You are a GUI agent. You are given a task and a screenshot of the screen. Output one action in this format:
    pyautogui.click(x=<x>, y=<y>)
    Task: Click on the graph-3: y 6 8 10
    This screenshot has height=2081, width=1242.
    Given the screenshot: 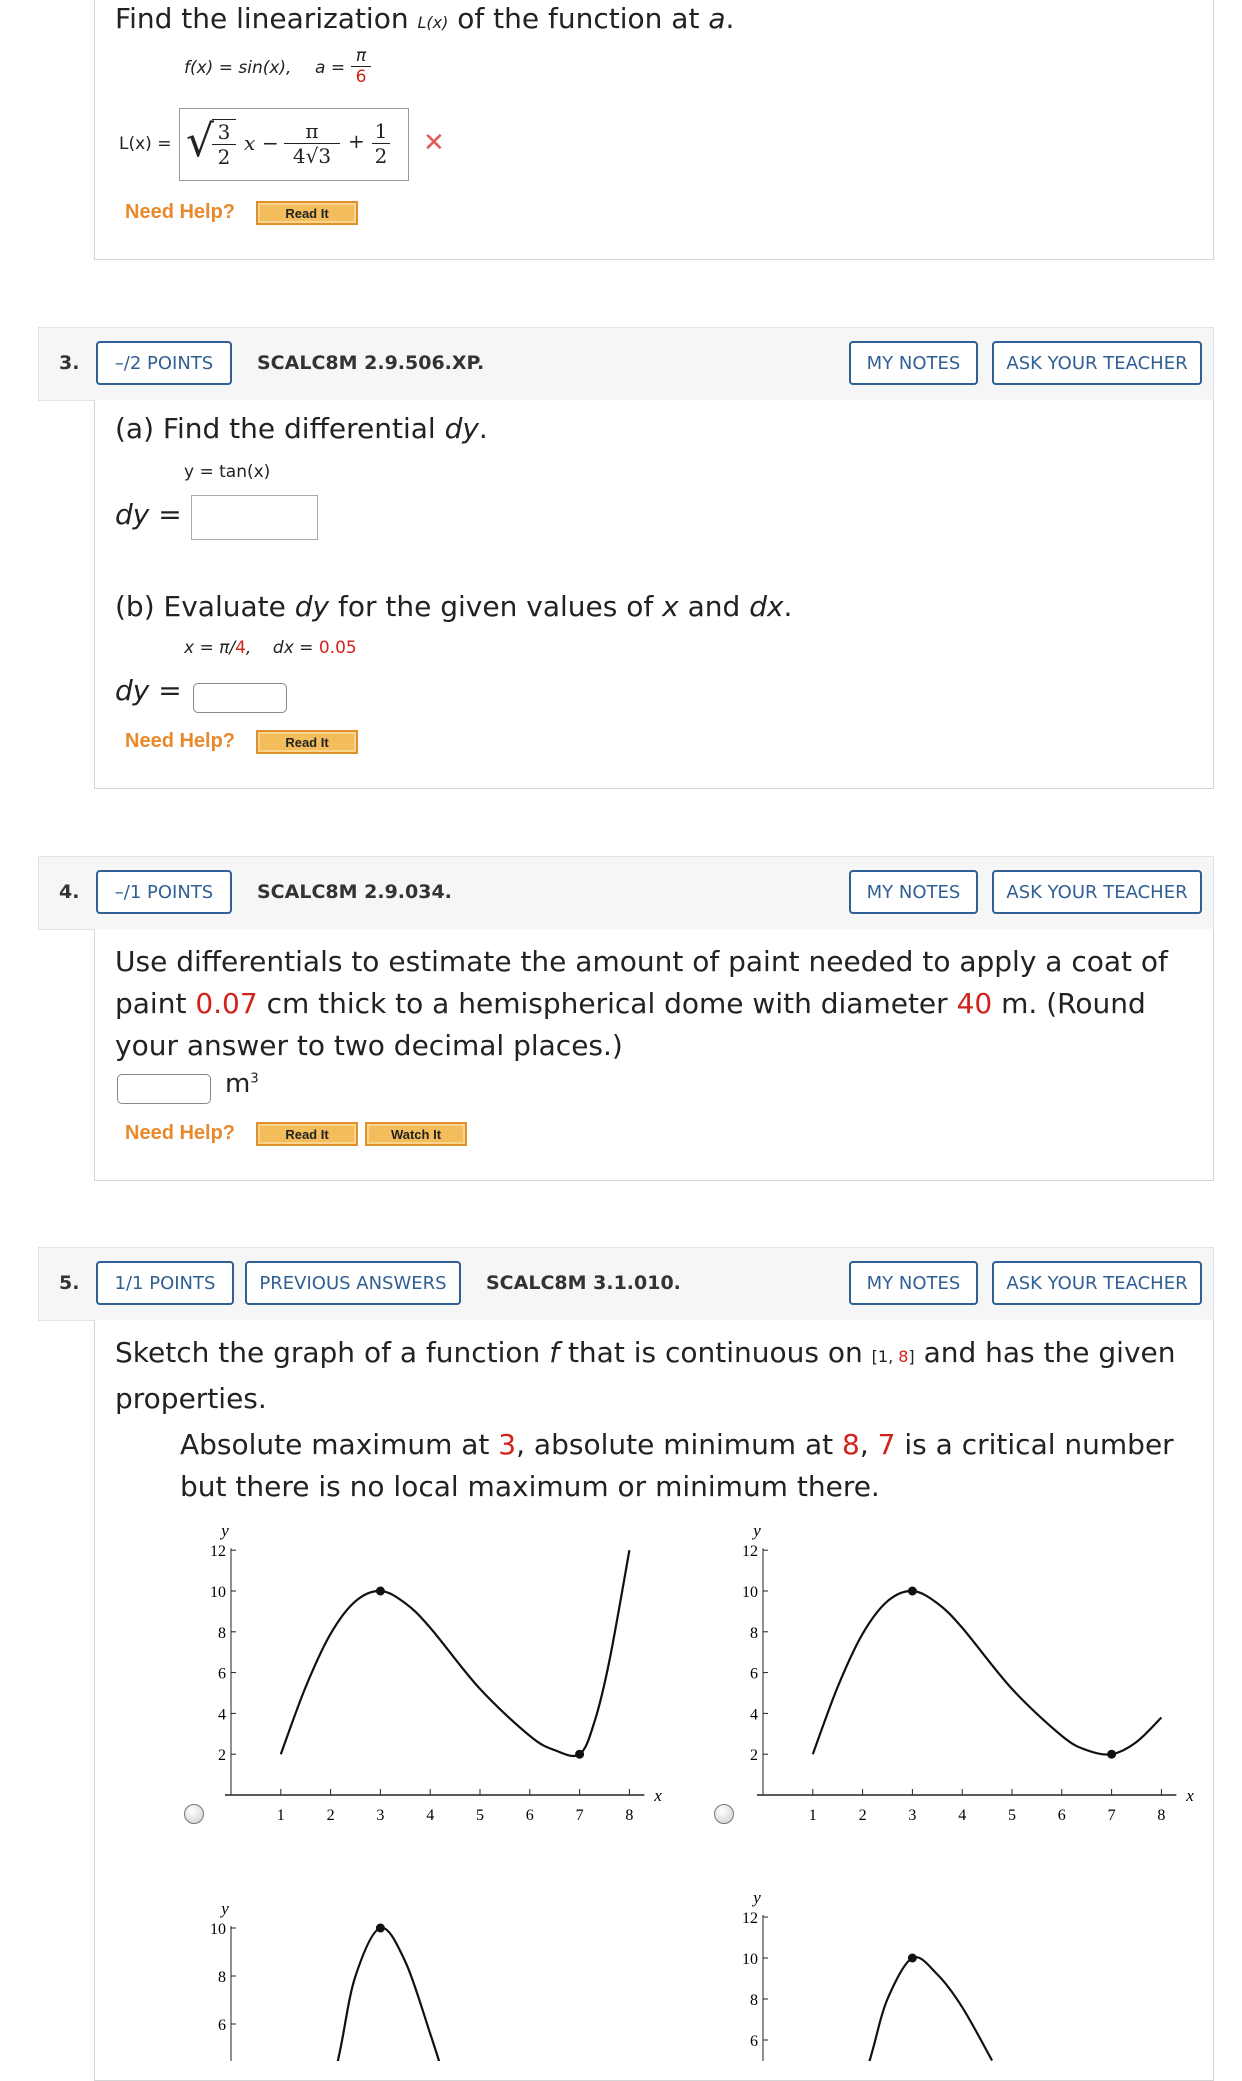 What is the action you would take?
    pyautogui.click(x=325, y=1980)
    